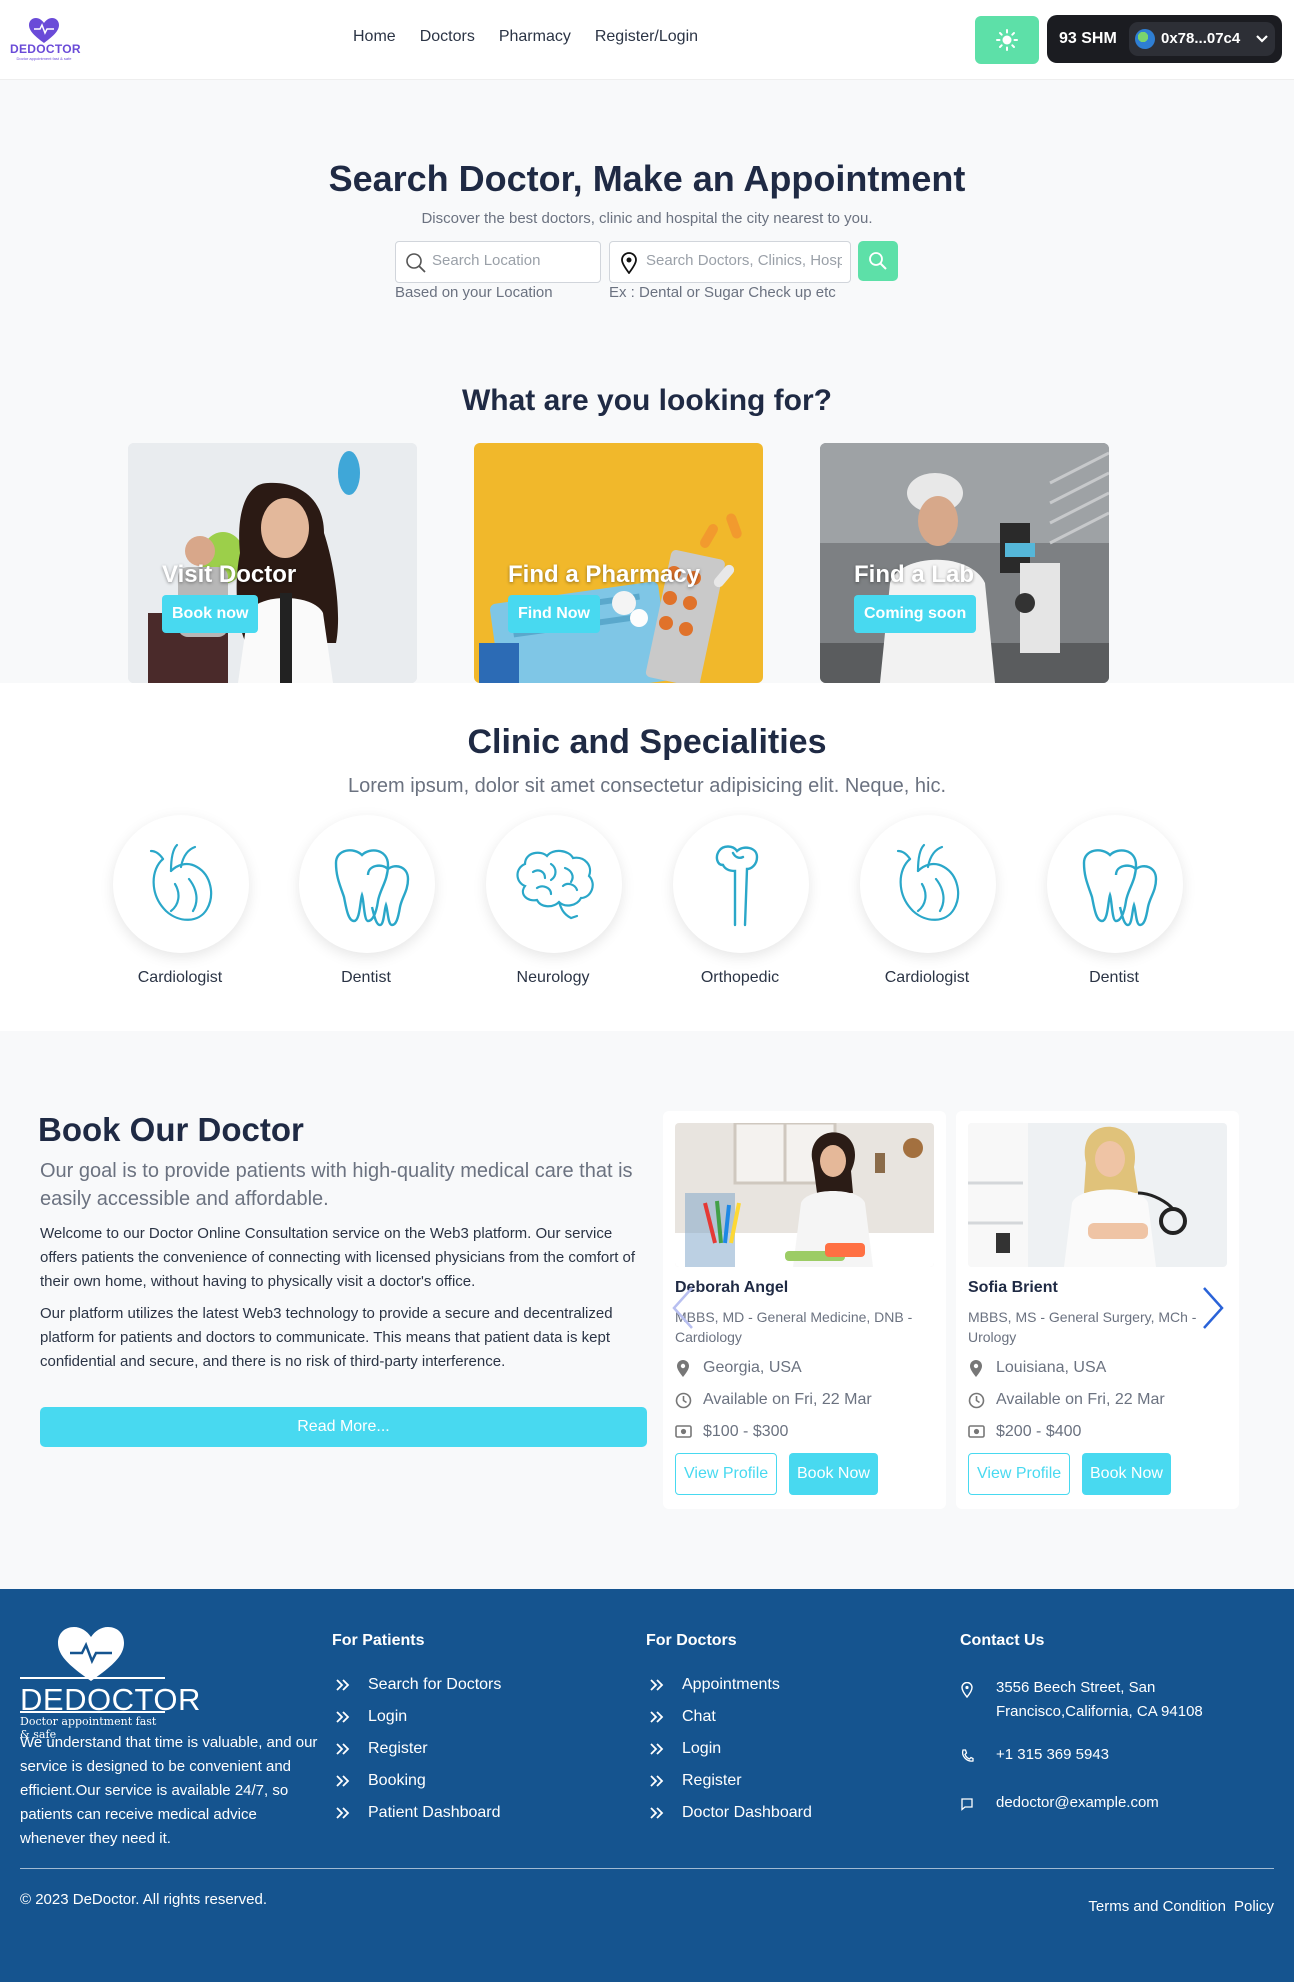  What do you see at coordinates (647, 742) in the screenshot?
I see `specialities-title: Clinic and Specialities` at bounding box center [647, 742].